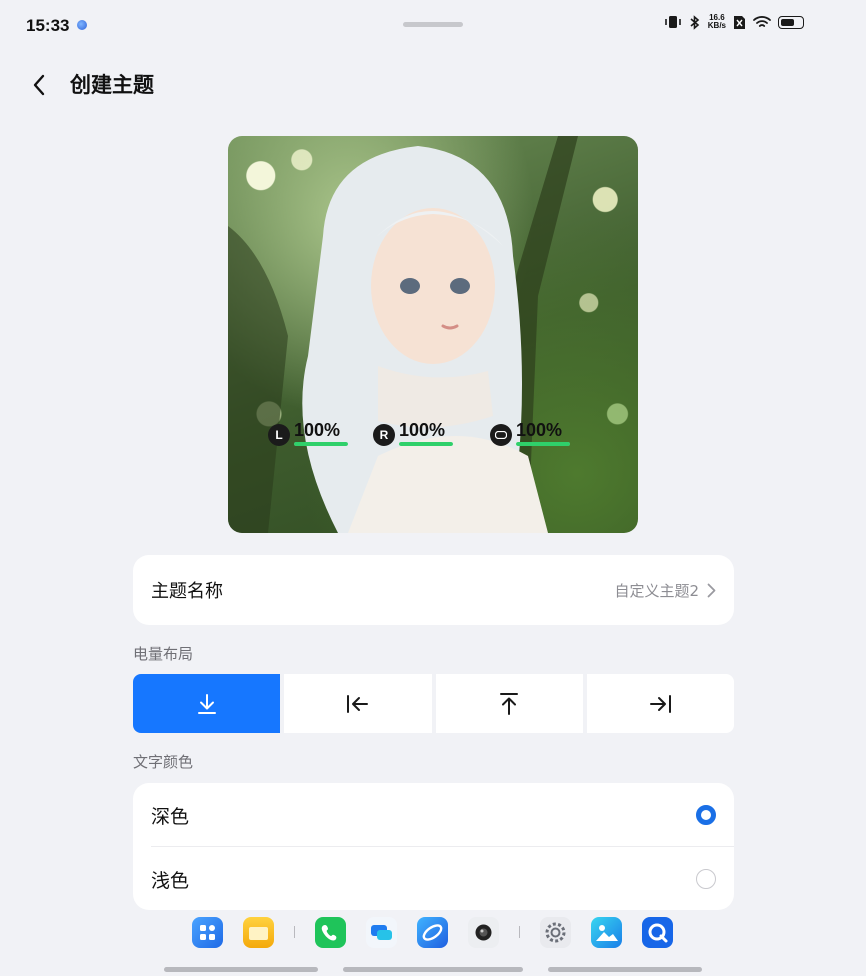  I want to click on window-grab-handle, so click(433, 24).